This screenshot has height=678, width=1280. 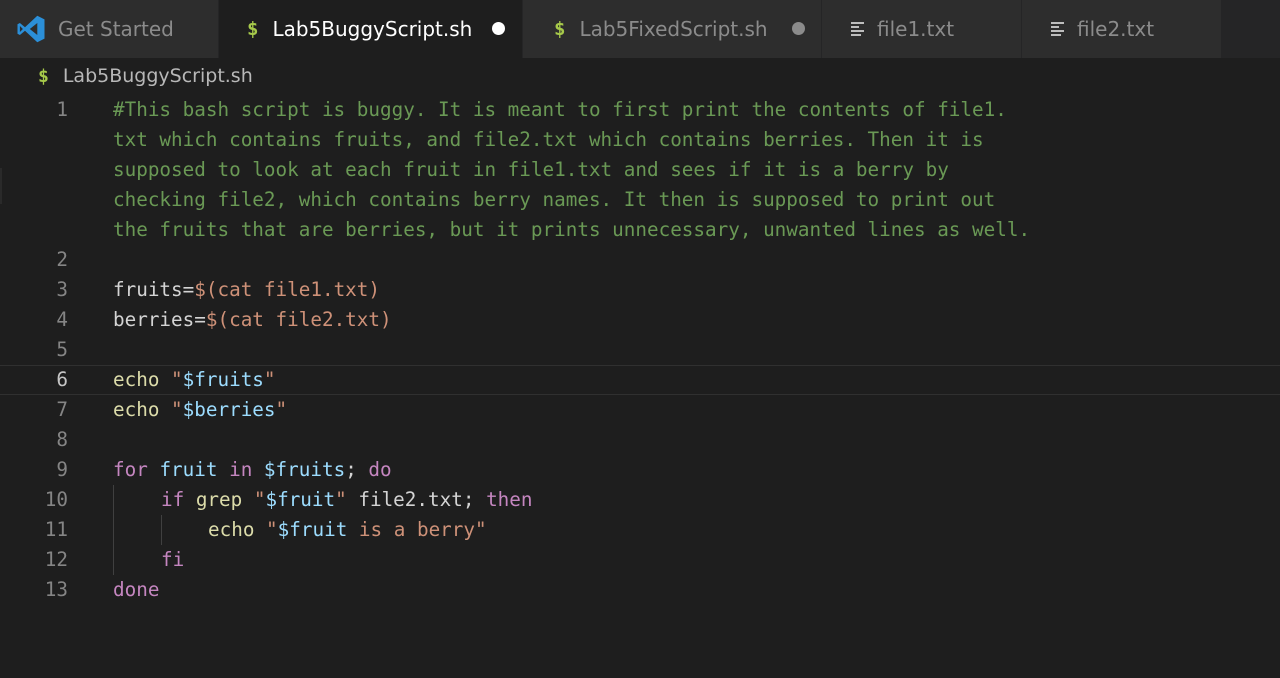 I want to click on command-substitution: $(cat file1.txt), so click(x=287, y=289).